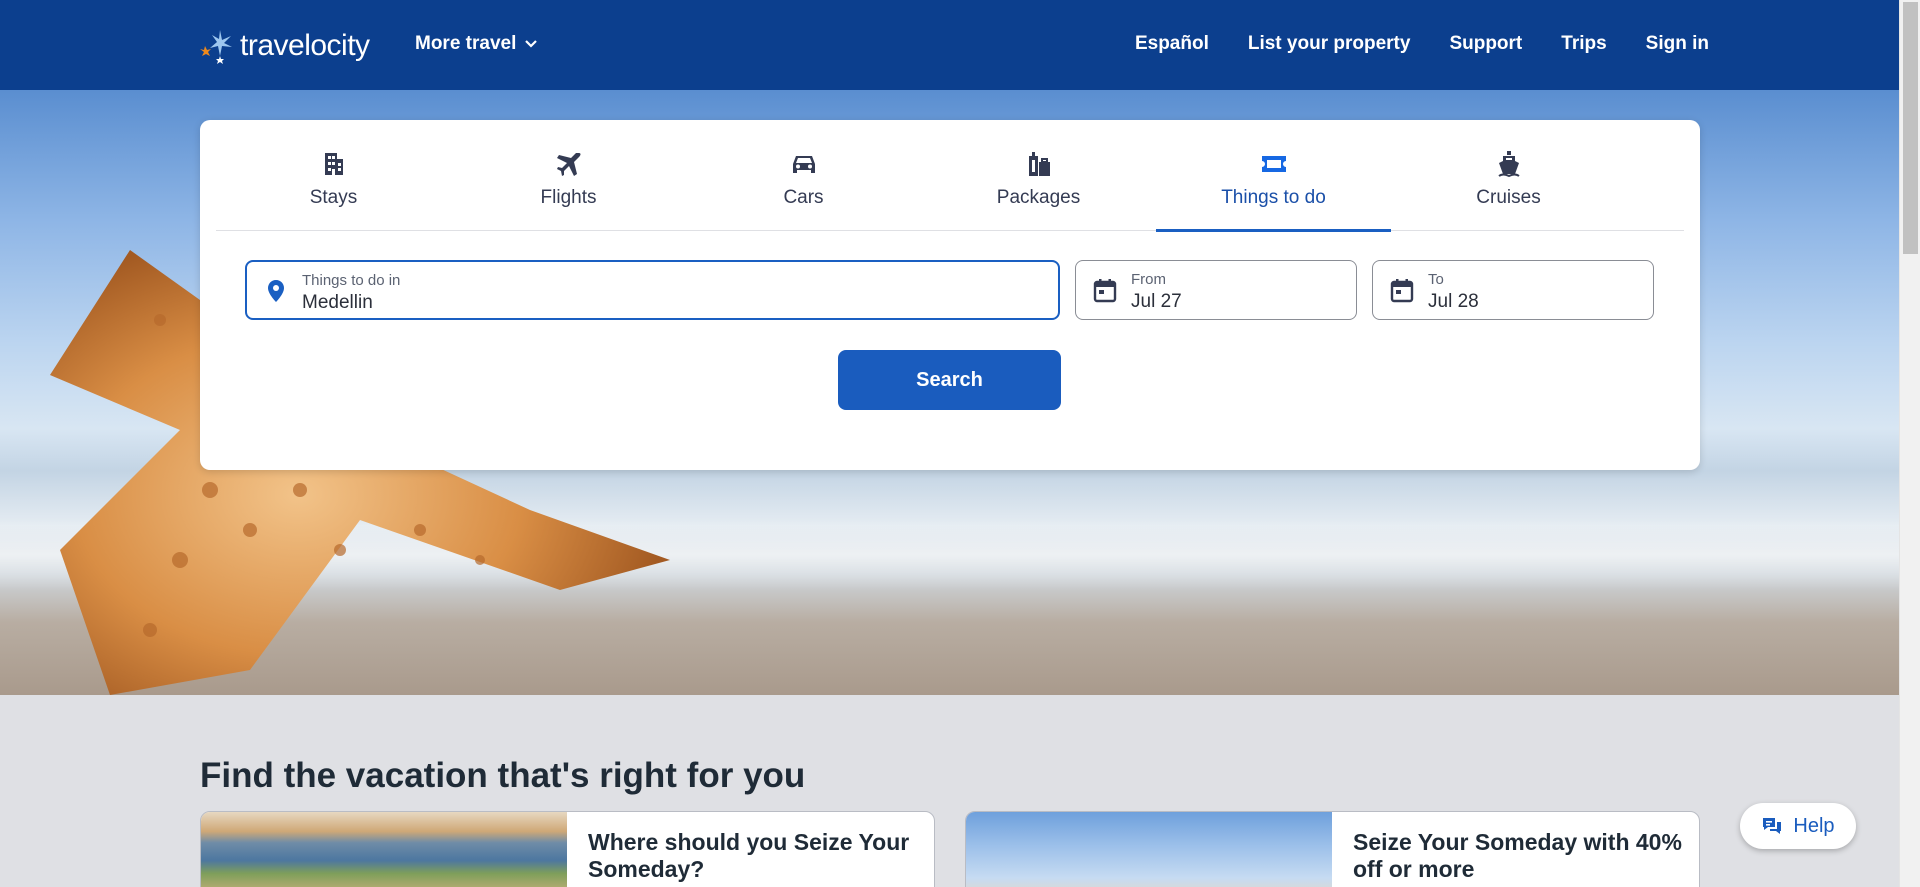 Image resolution: width=1920 pixels, height=887 pixels. What do you see at coordinates (351, 280) in the screenshot?
I see `destination-label: Things to do in` at bounding box center [351, 280].